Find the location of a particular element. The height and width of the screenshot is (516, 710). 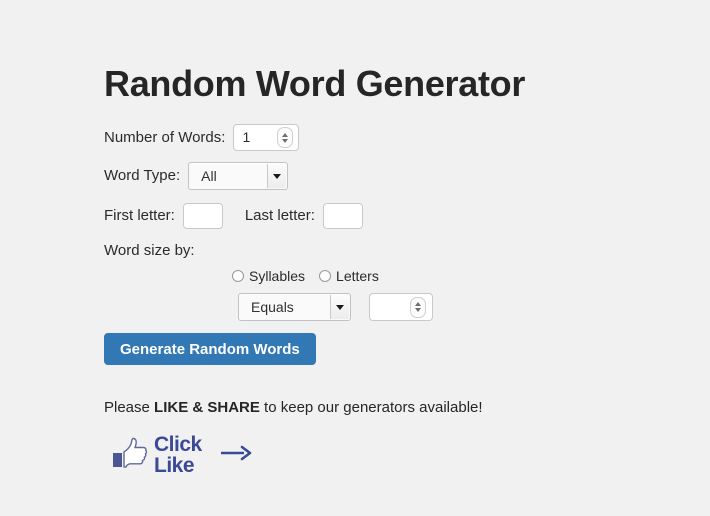

comparison-dropdown-button is located at coordinates (339, 307).